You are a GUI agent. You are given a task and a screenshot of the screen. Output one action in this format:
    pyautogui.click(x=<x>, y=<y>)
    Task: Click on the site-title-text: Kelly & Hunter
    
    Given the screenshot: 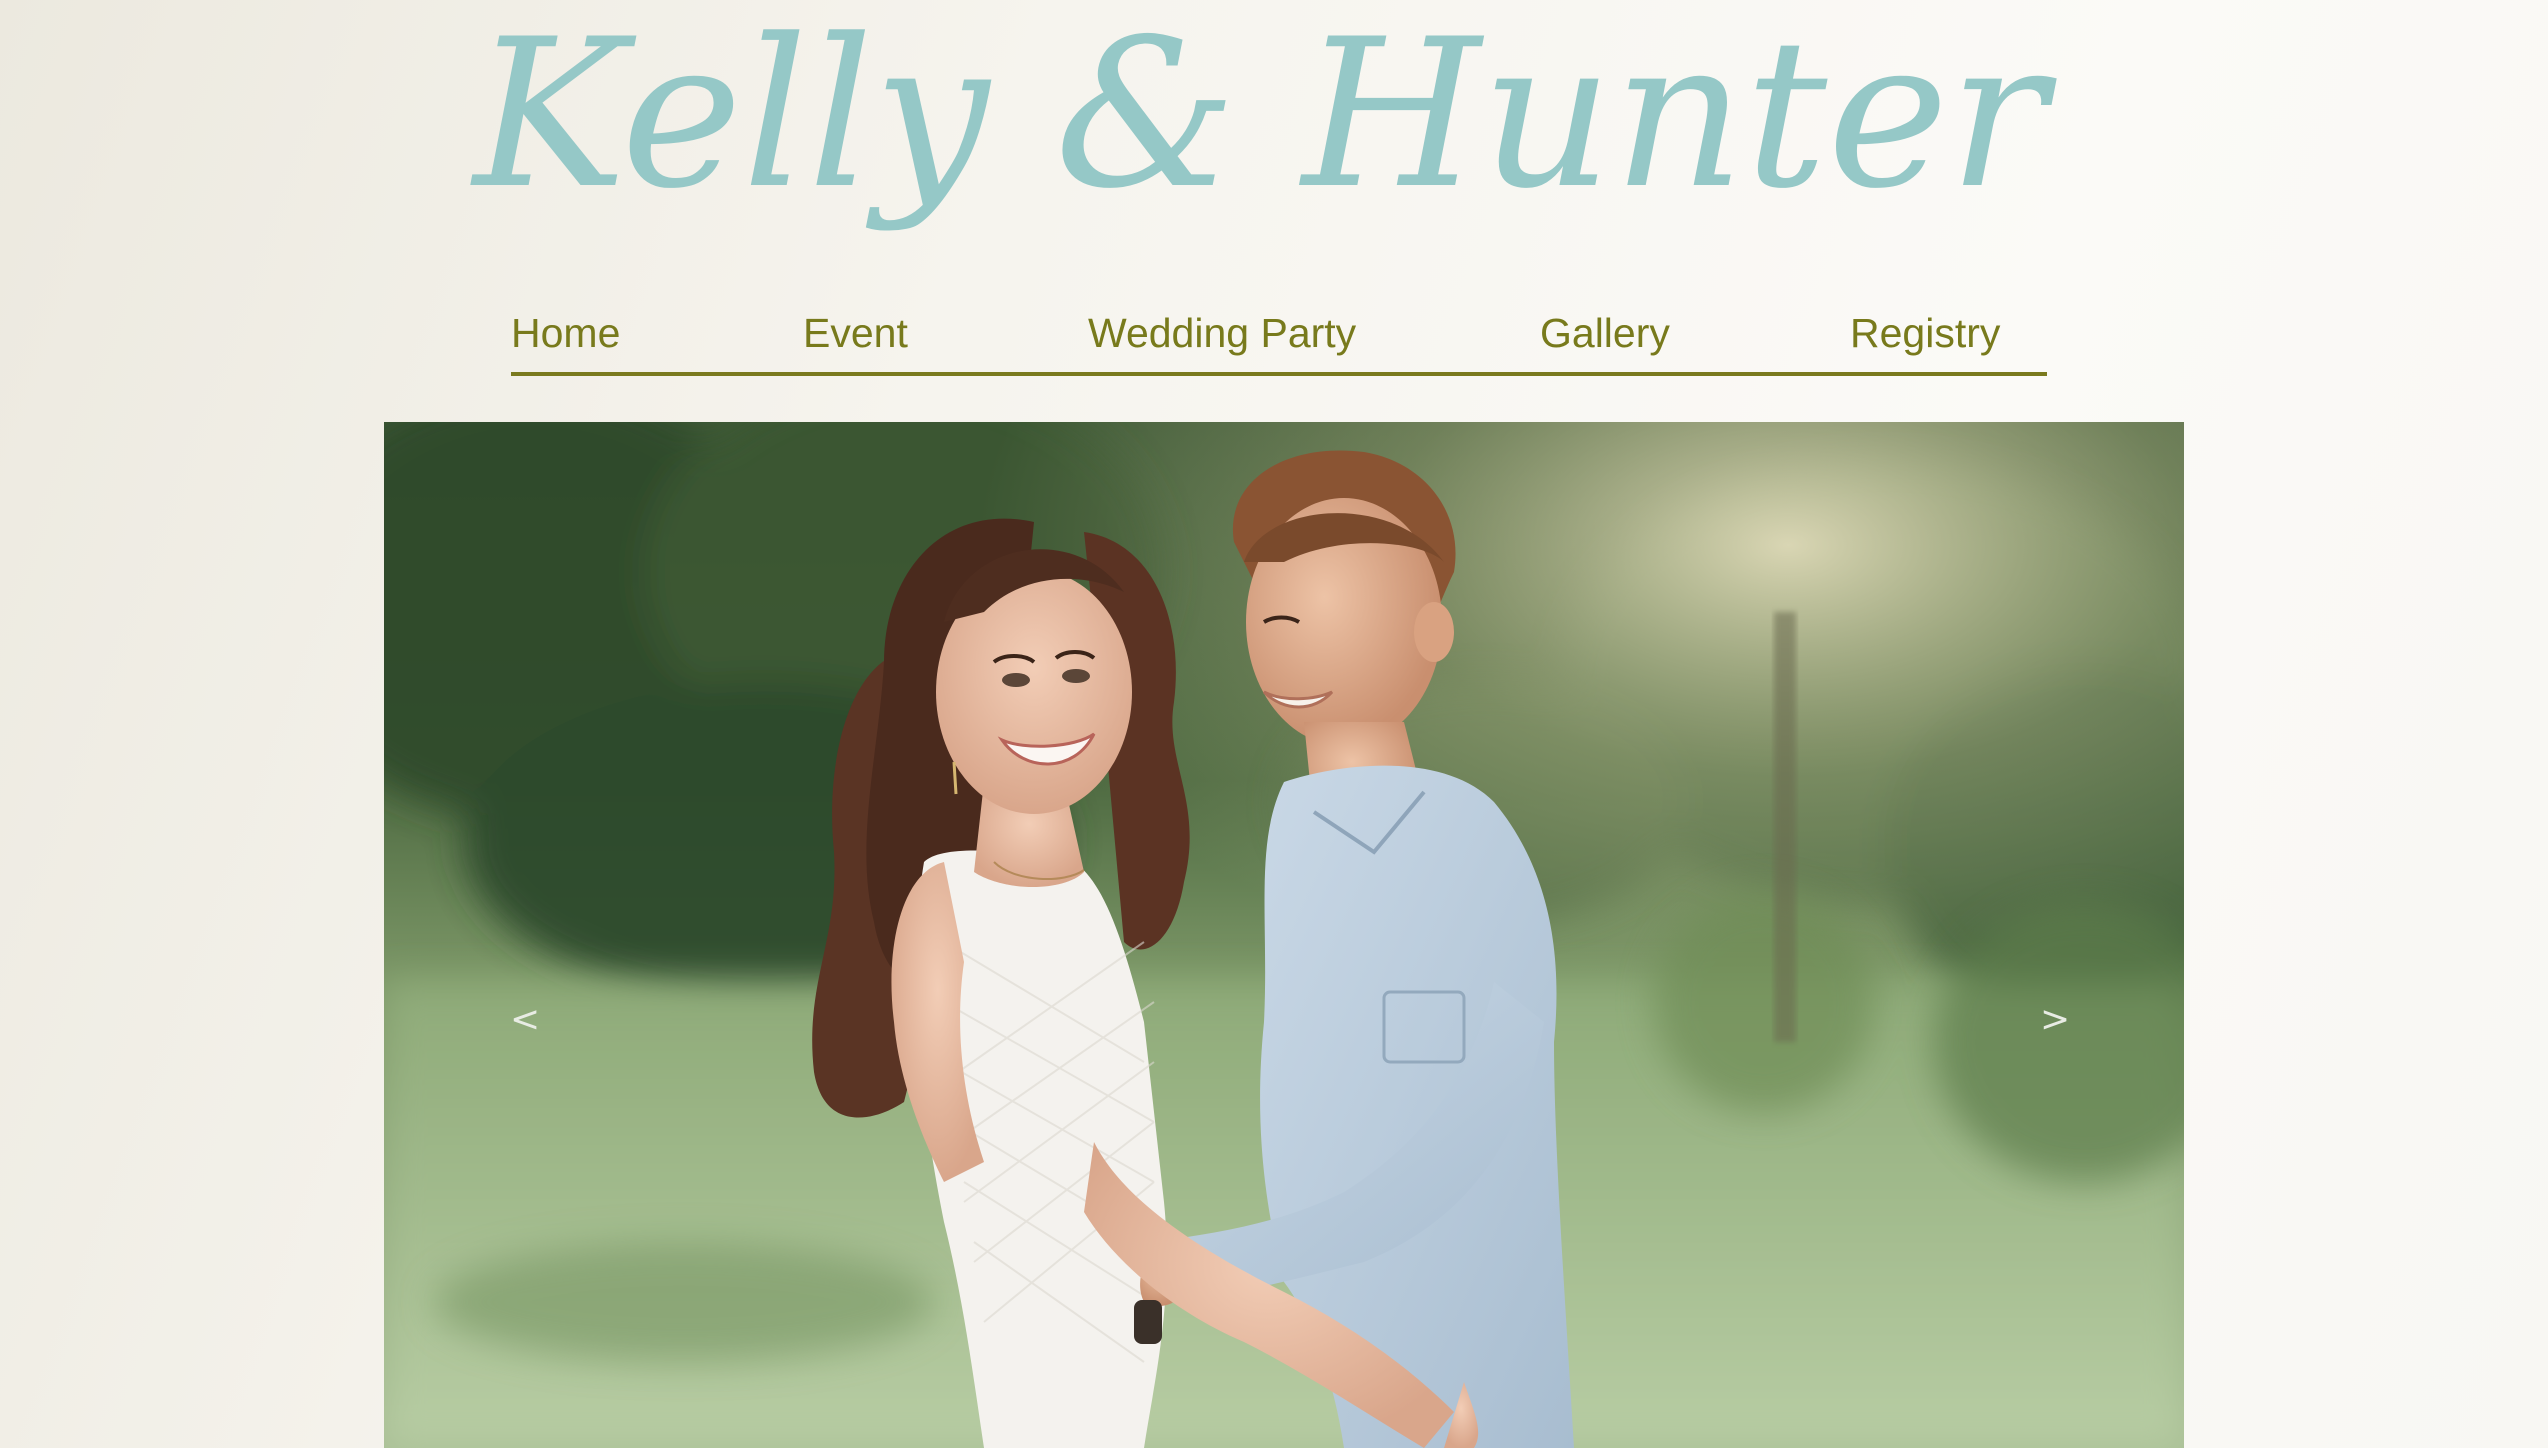 What is the action you would take?
    pyautogui.click(x=1263, y=117)
    